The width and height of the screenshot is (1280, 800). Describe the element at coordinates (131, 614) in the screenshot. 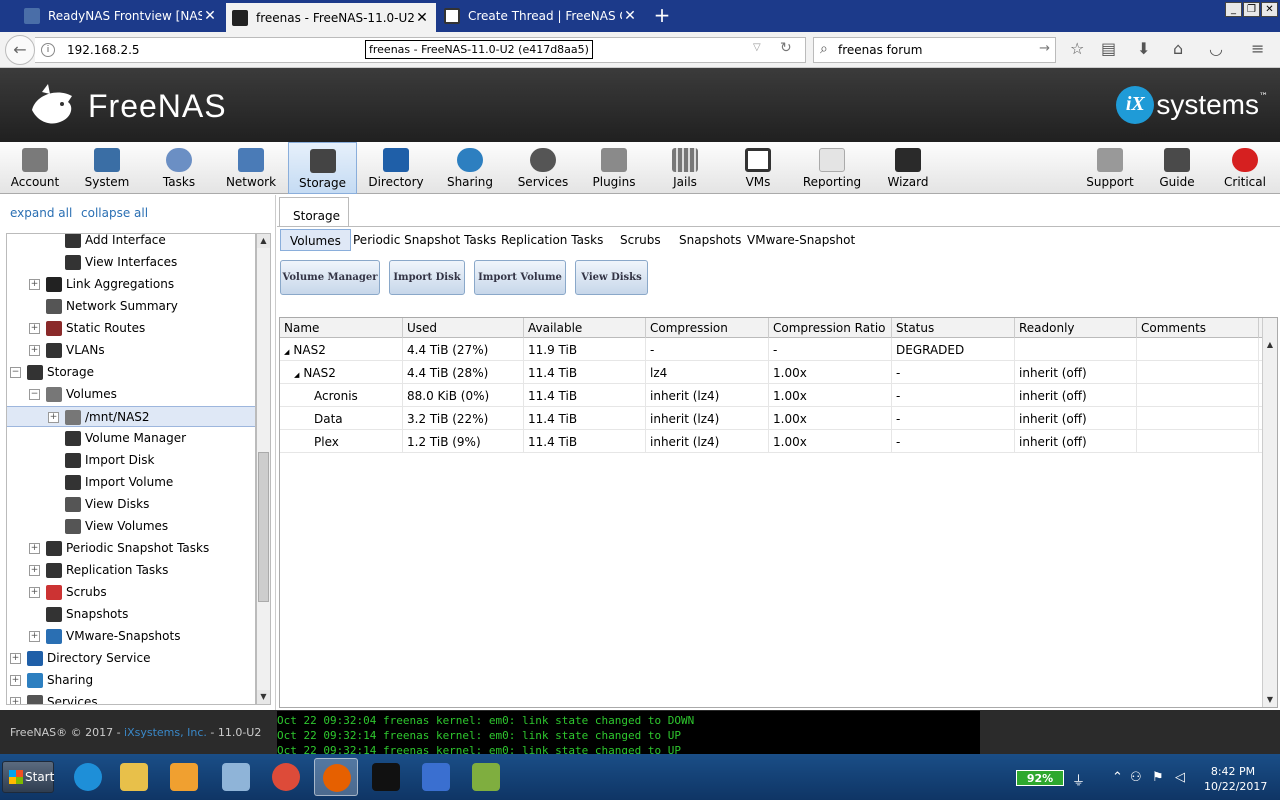

I see `tree-item: Snapshots` at that location.